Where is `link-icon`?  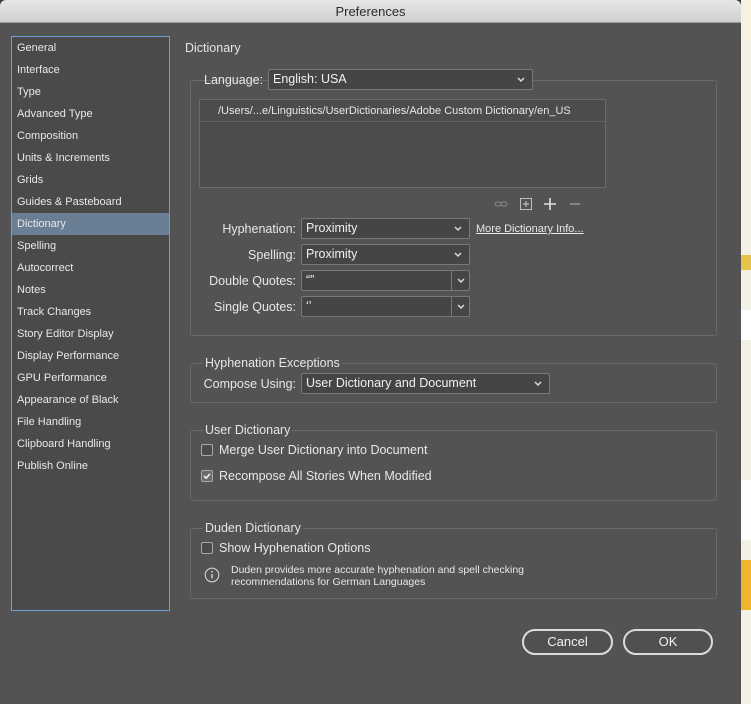
link-icon is located at coordinates (501, 204).